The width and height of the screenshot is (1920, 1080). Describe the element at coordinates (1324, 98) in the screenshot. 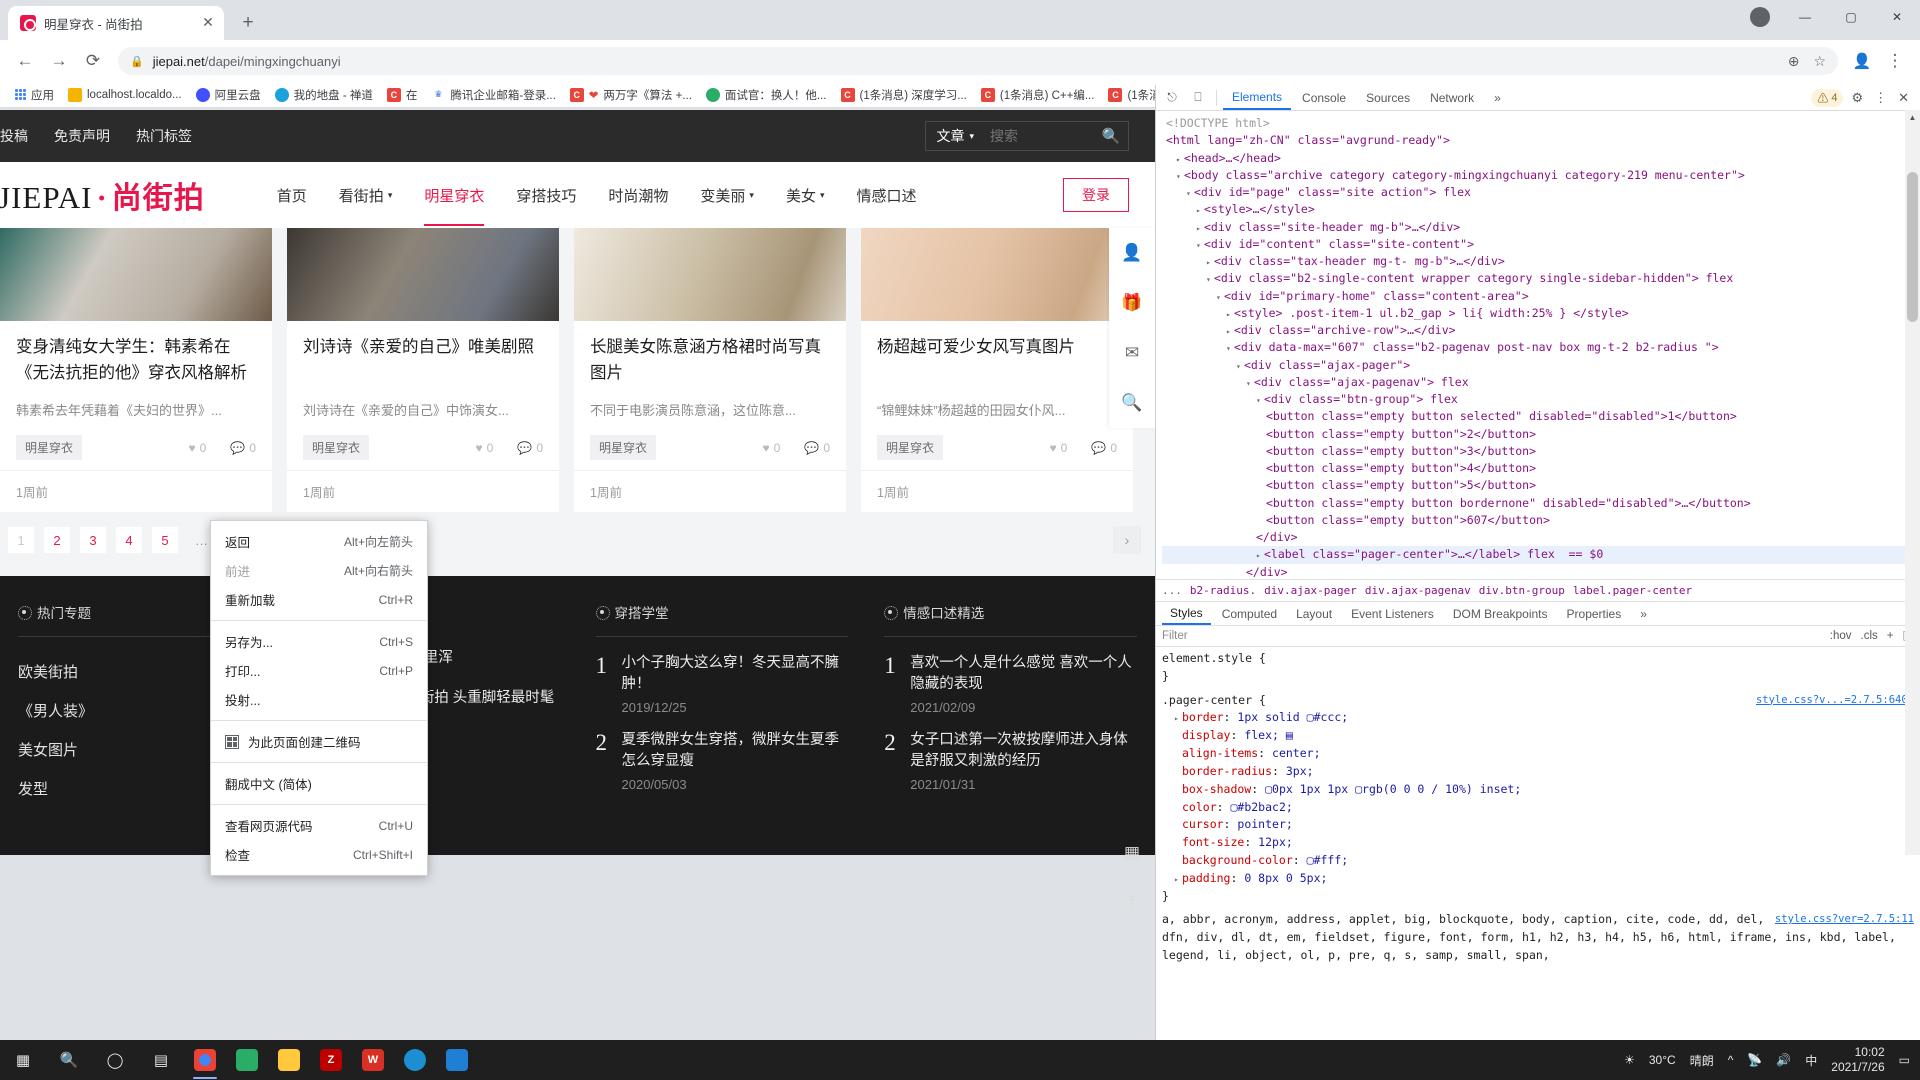

I see `tab-console: Console` at that location.